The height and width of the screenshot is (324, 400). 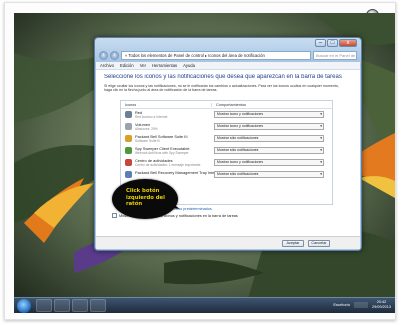 I want to click on menu-ayuda: Ayuda, so click(x=189, y=65).